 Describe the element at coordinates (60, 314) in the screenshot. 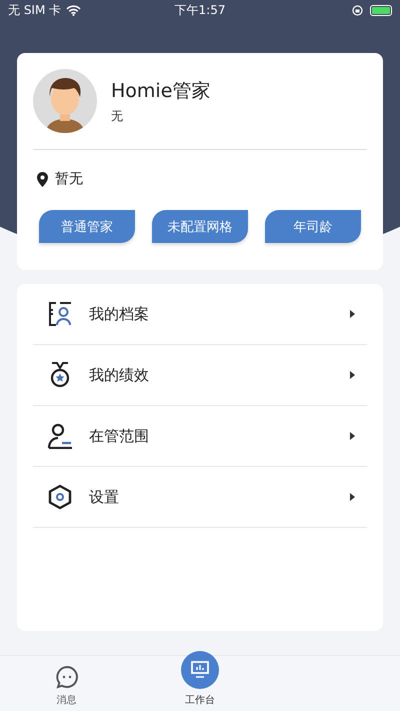

I see `profile-card-icon` at that location.